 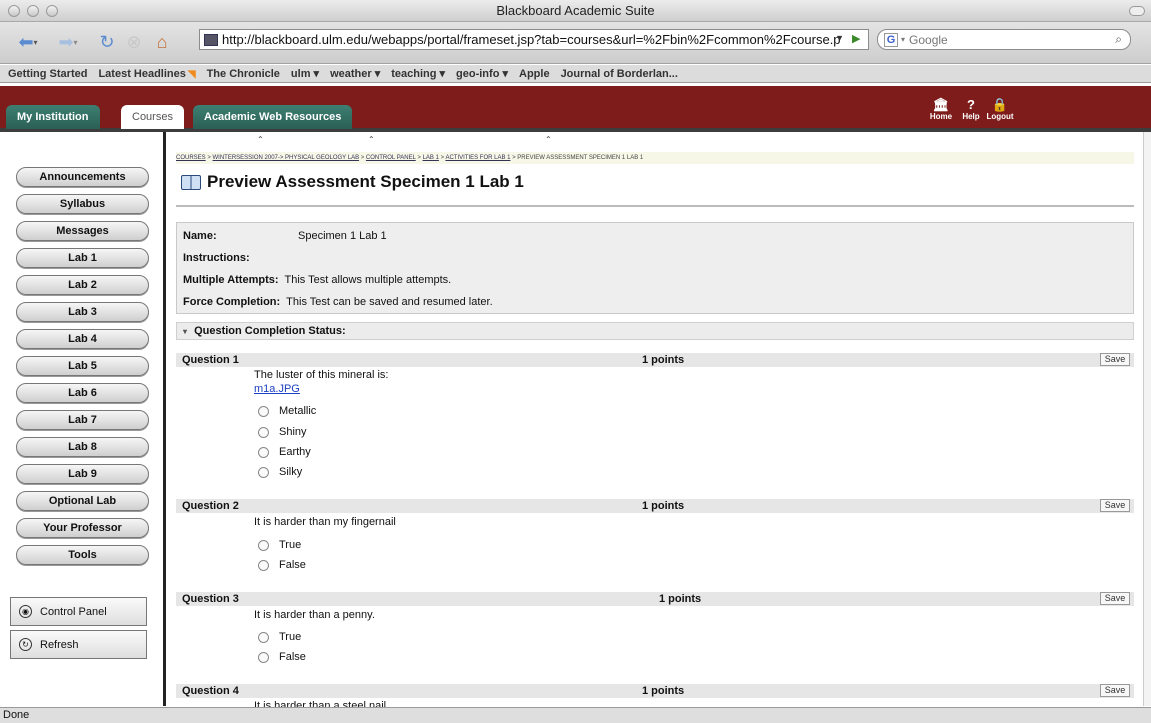 I want to click on question-1-option-metallic: Metallic, so click(x=287, y=411).